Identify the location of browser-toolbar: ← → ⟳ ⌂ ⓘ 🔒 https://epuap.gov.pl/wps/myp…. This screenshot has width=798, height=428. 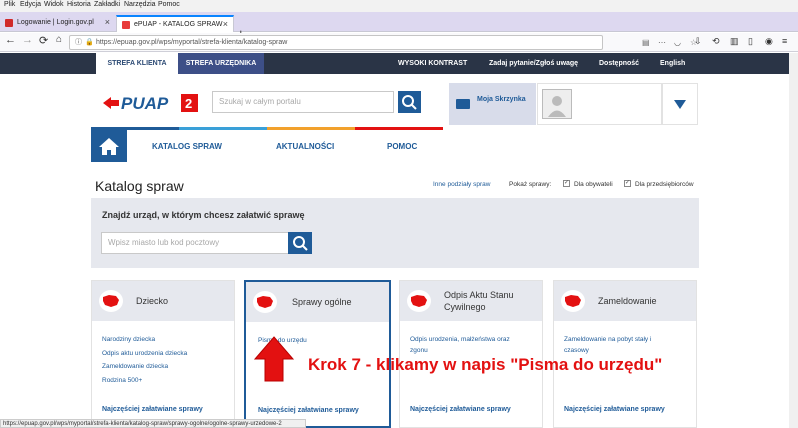
(399, 42).